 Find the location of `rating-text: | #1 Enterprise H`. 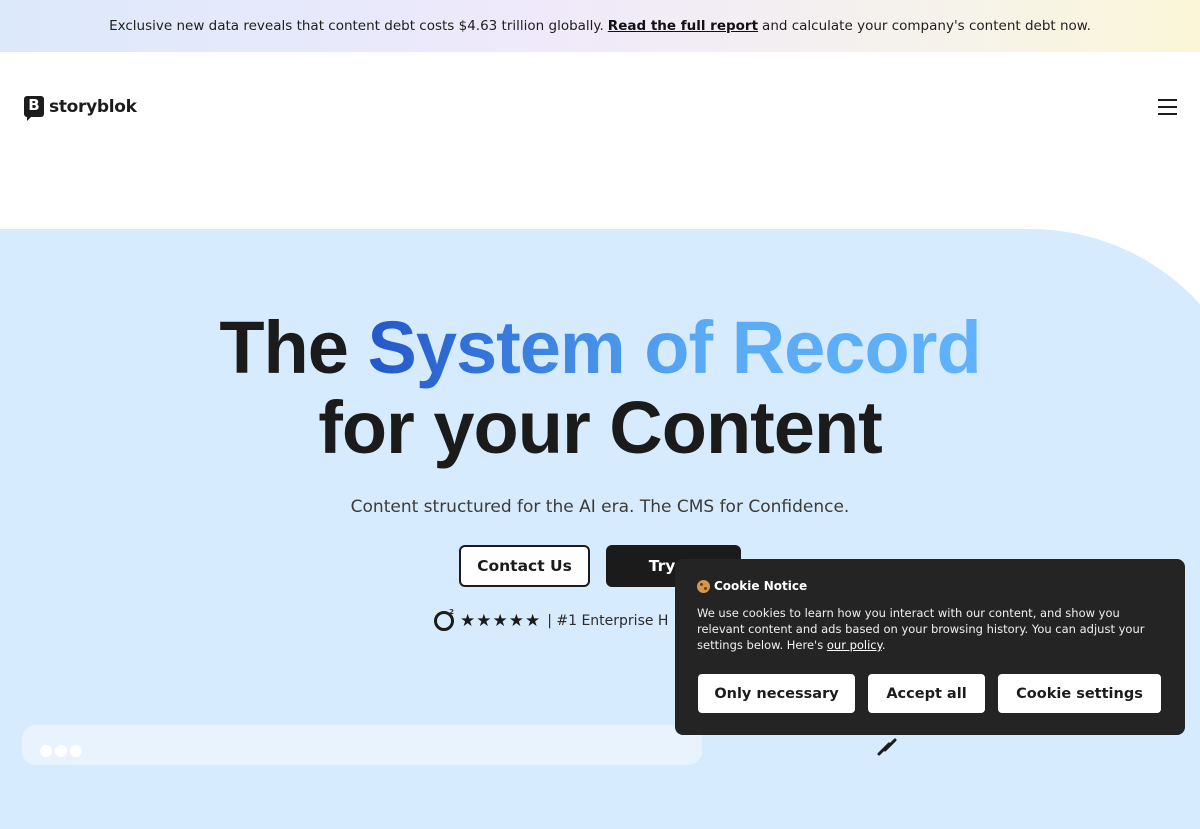

rating-text: | #1 Enterprise H is located at coordinates (608, 621).